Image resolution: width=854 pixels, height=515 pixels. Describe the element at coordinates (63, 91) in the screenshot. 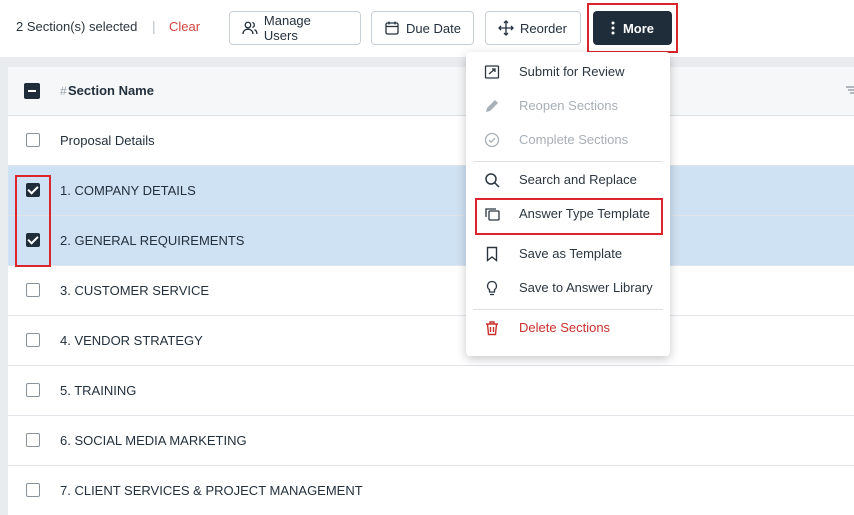

I see `hash-icon: #` at that location.